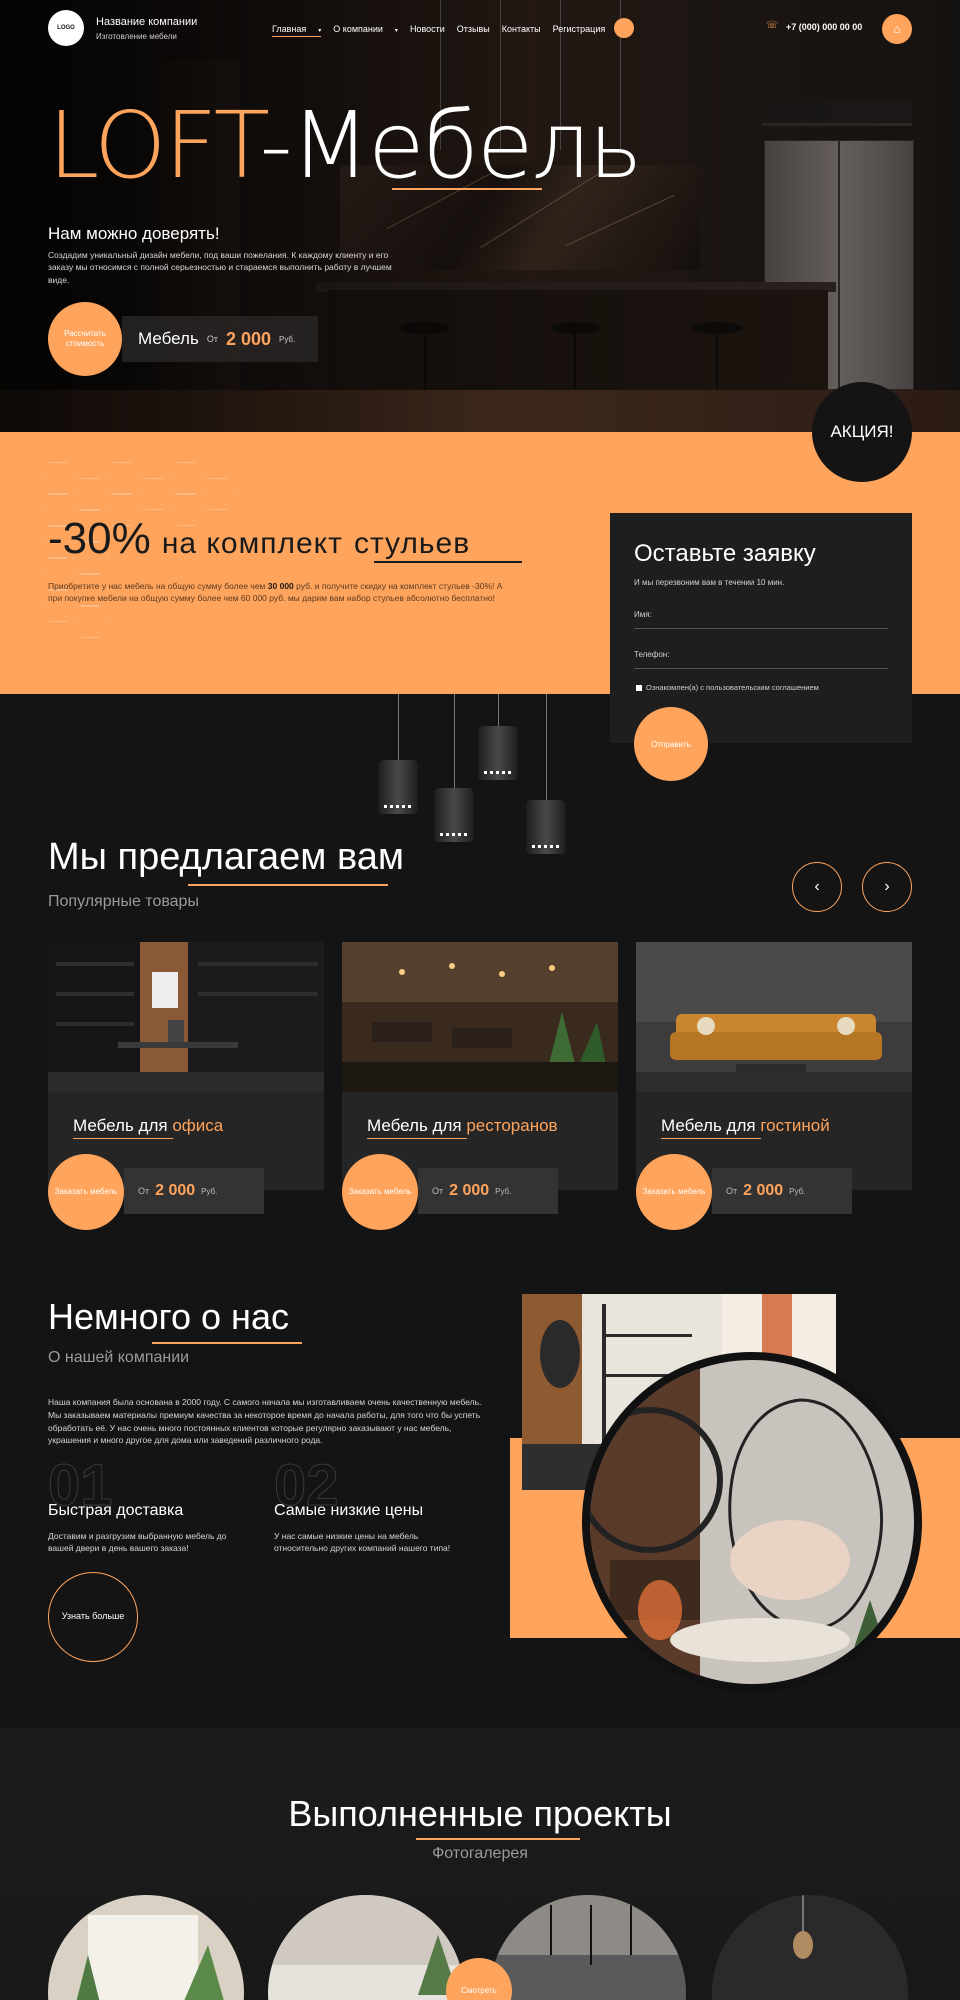  What do you see at coordinates (99, 538) in the screenshot?
I see `promo-discount: -30%` at bounding box center [99, 538].